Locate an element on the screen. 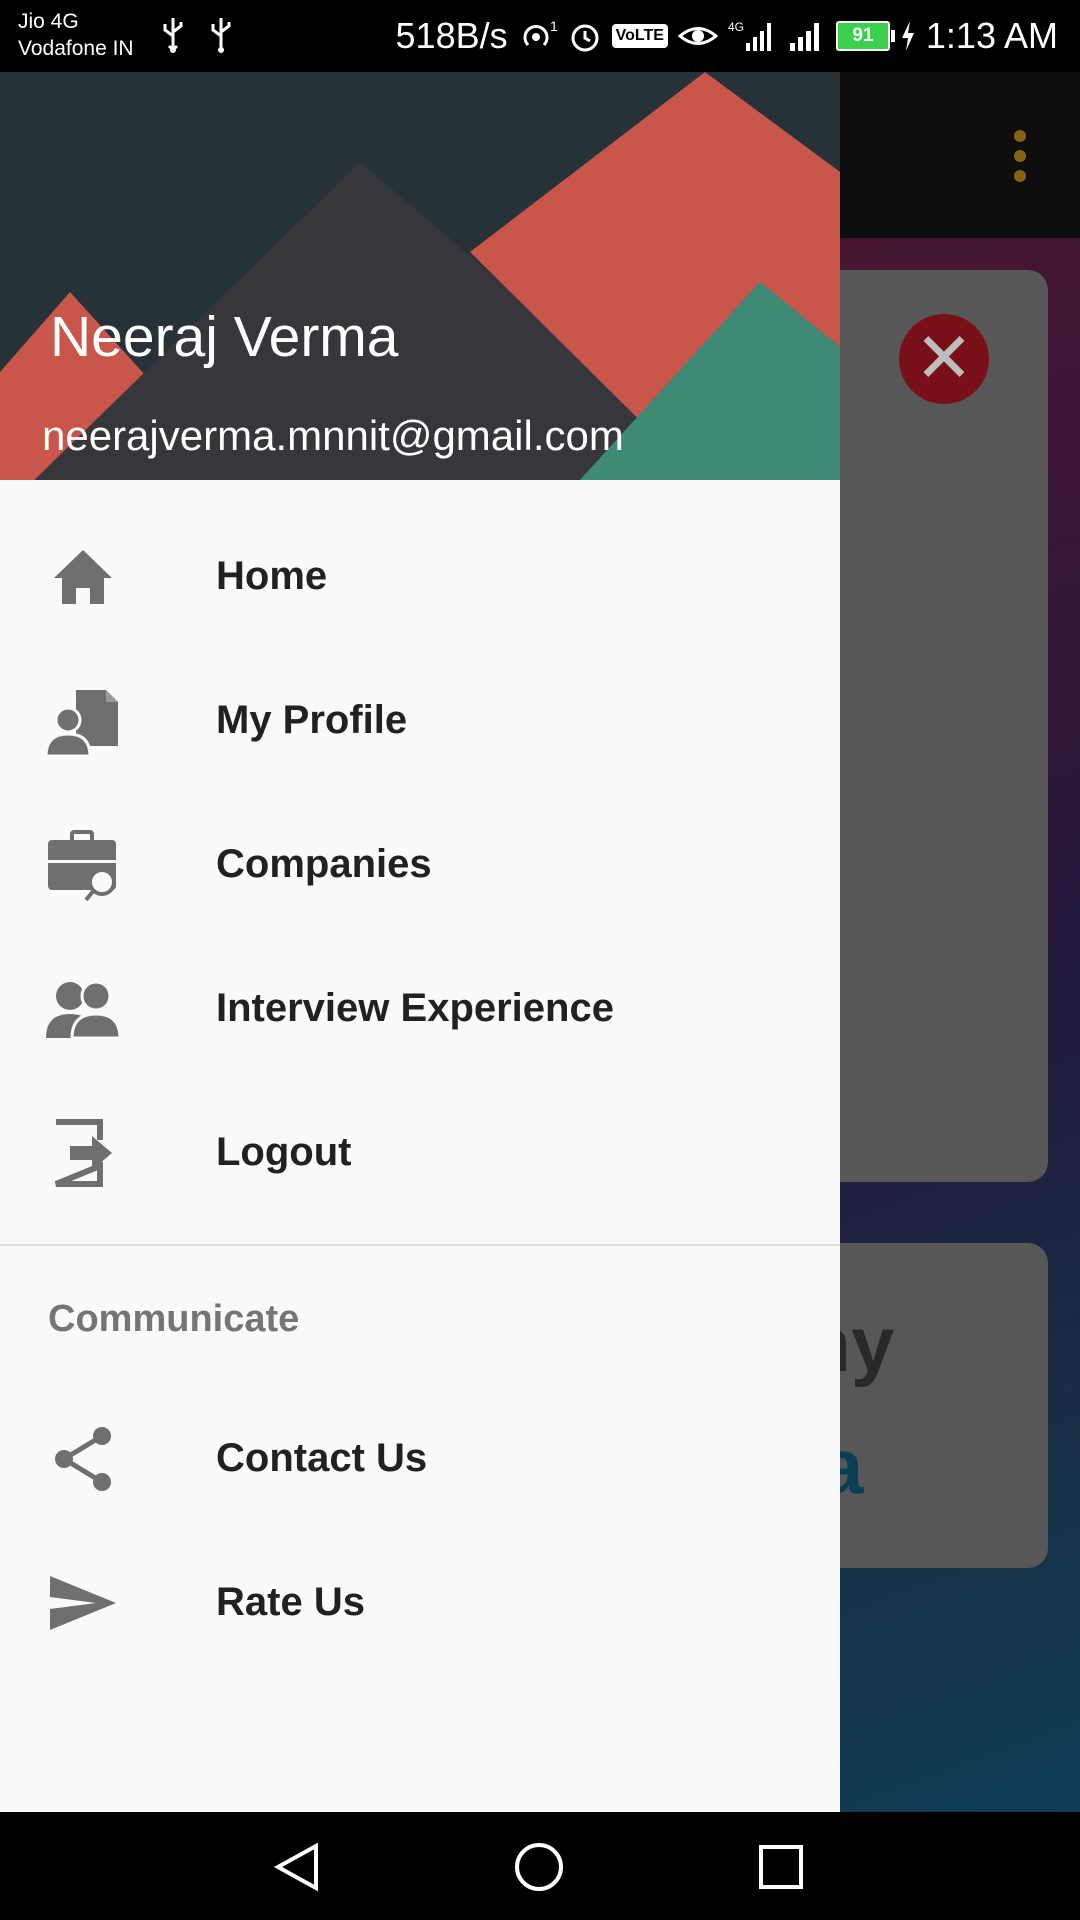 This screenshot has width=1080, height=1920. menu-item-my-profile: My Profile is located at coordinates (420, 720).